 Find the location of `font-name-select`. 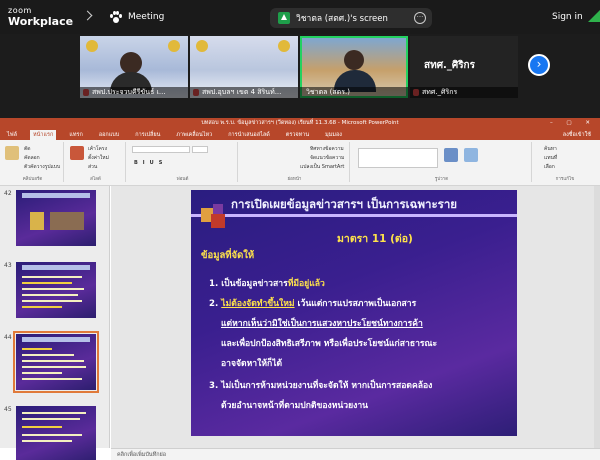

font-name-select is located at coordinates (161, 149).